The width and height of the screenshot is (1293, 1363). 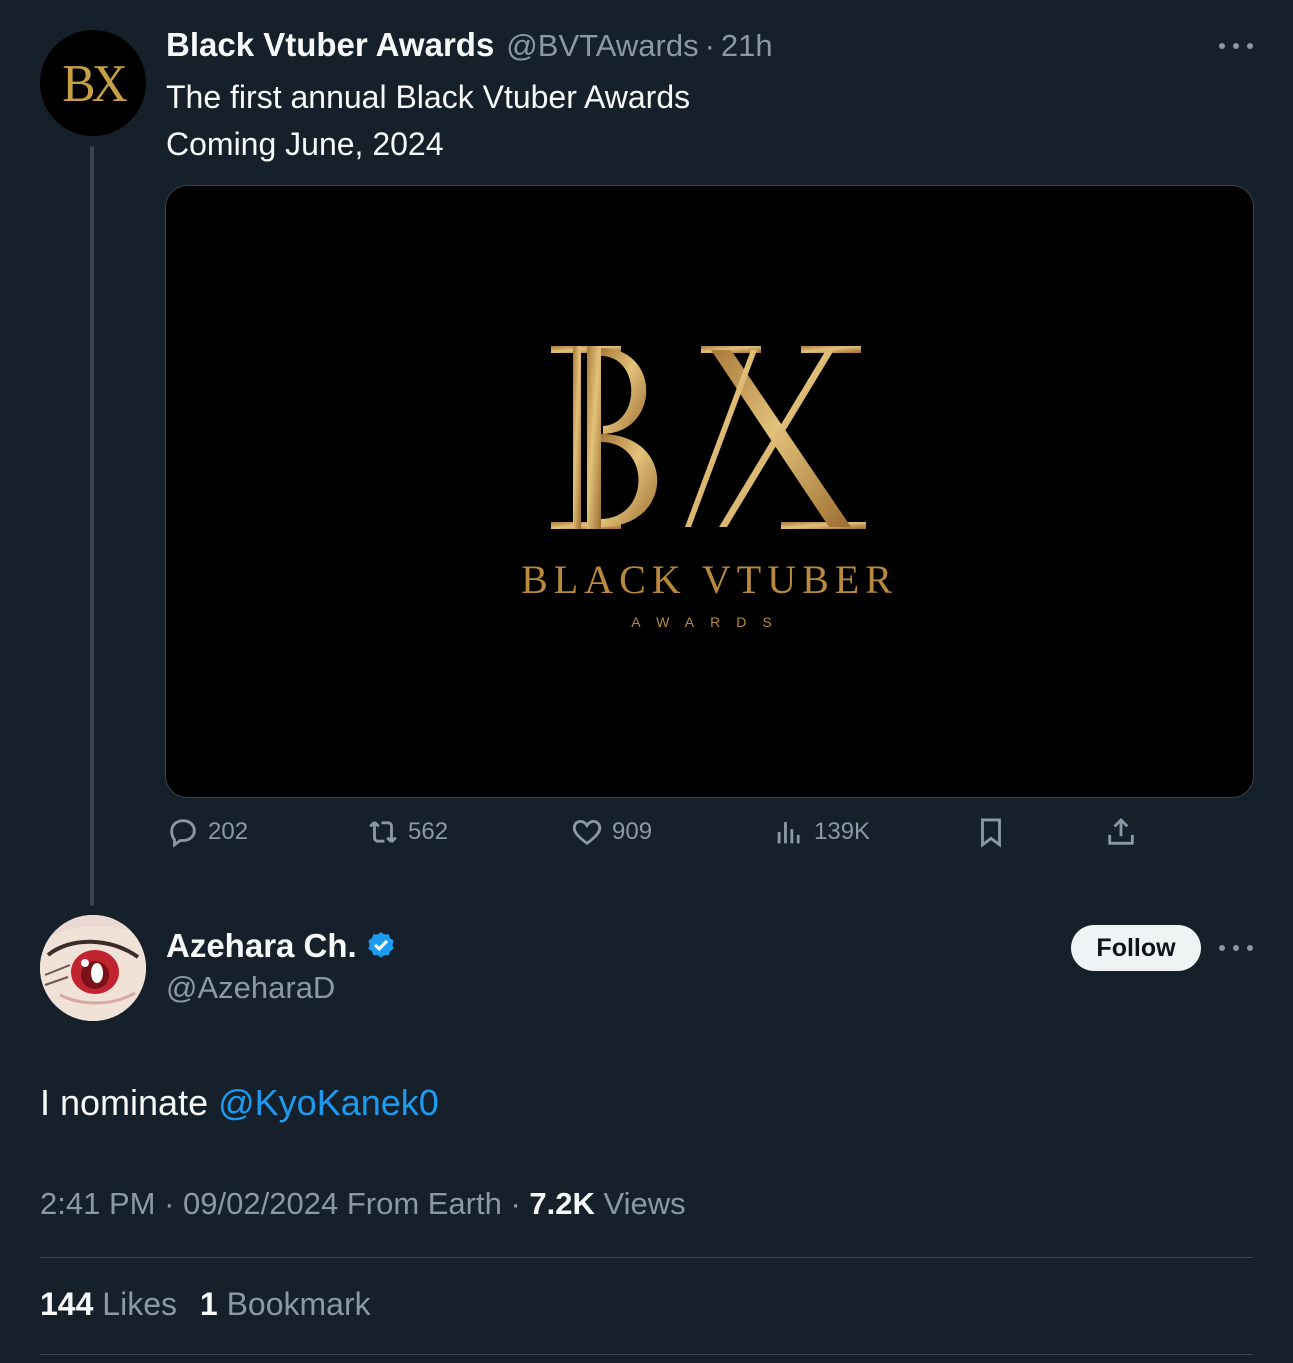 What do you see at coordinates (709, 579) in the screenshot?
I see `media-logo-title: BLACK VTUBER` at bounding box center [709, 579].